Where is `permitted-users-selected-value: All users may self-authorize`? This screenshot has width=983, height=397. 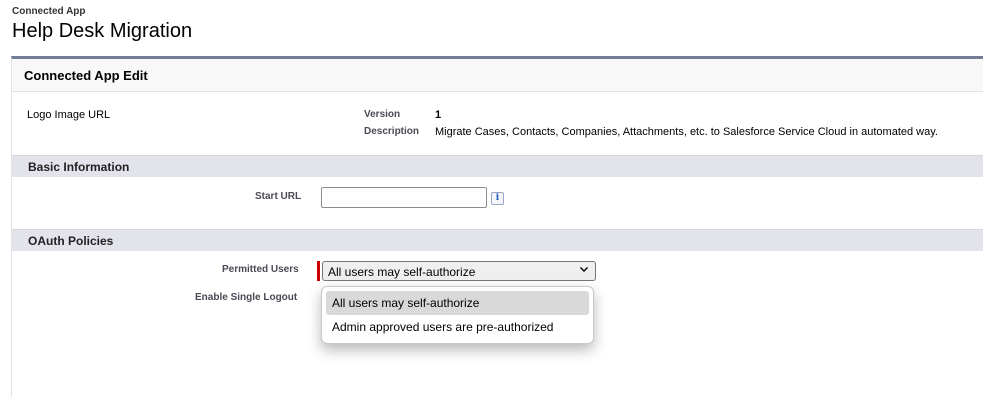 permitted-users-selected-value: All users may self-authorize is located at coordinates (402, 272).